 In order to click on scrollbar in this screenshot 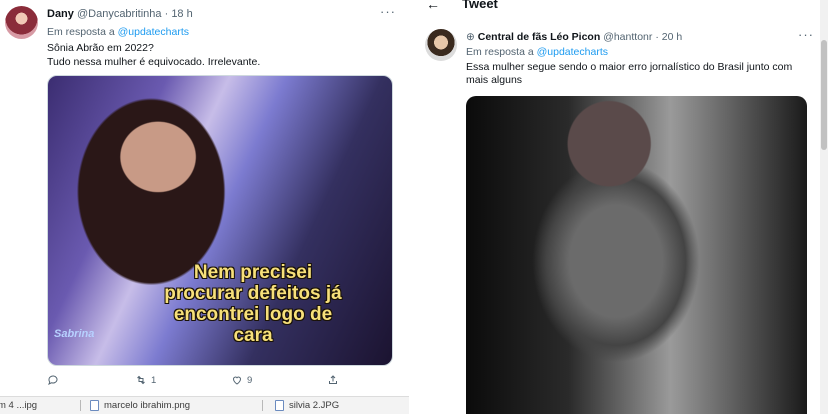, I will do `click(824, 207)`.